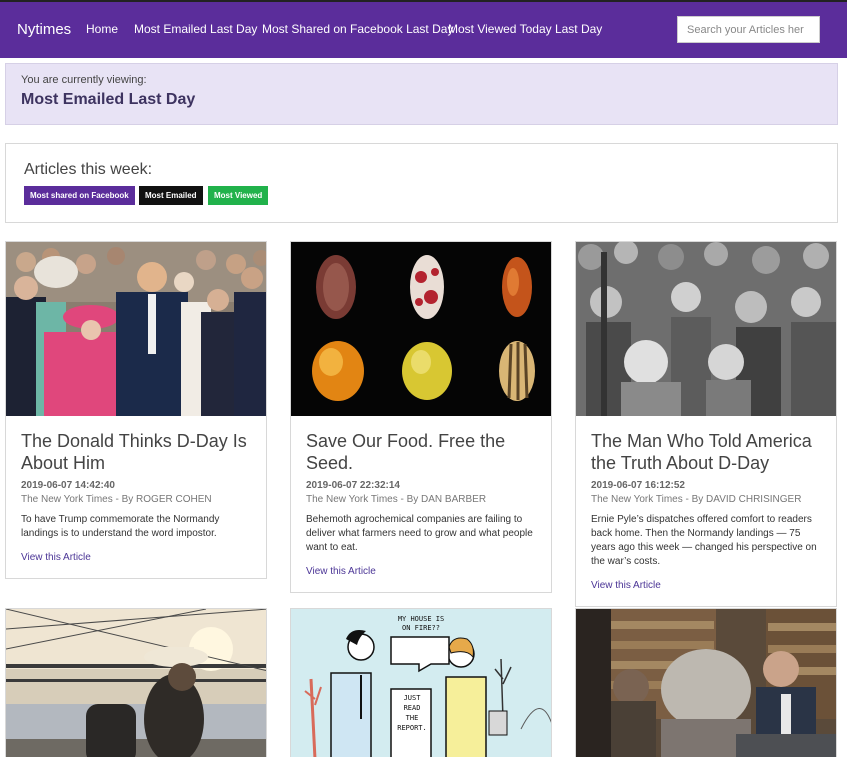 Image resolution: width=847 pixels, height=757 pixels. I want to click on speech-bubble-bottom: JUST READ THE REPORT., so click(412, 713).